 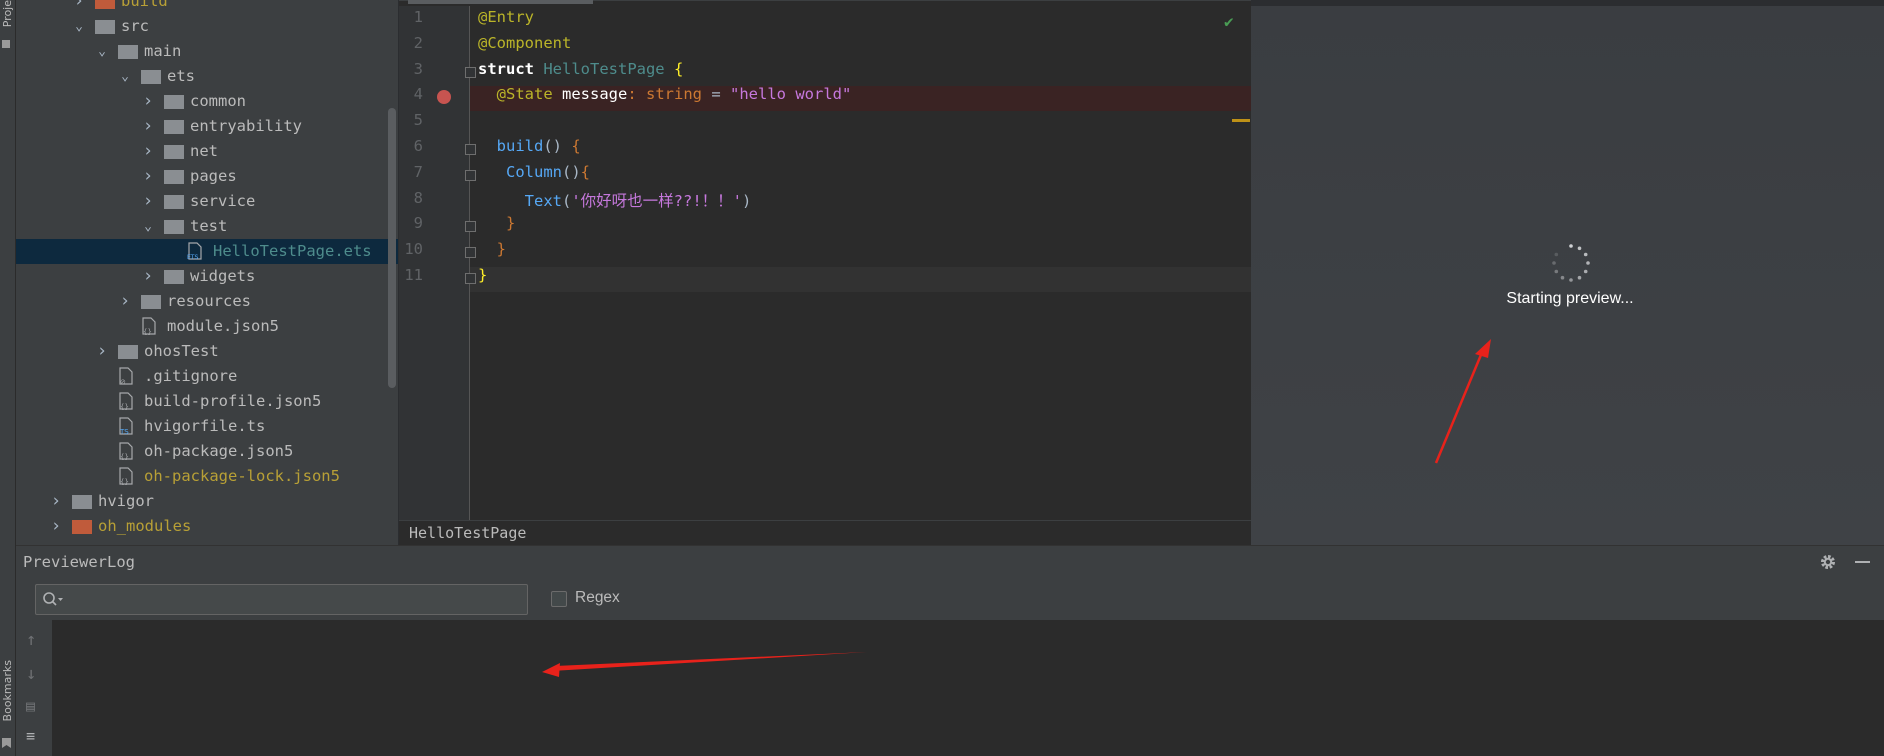 What do you see at coordinates (411, 146) in the screenshot?
I see `line-number: 6` at bounding box center [411, 146].